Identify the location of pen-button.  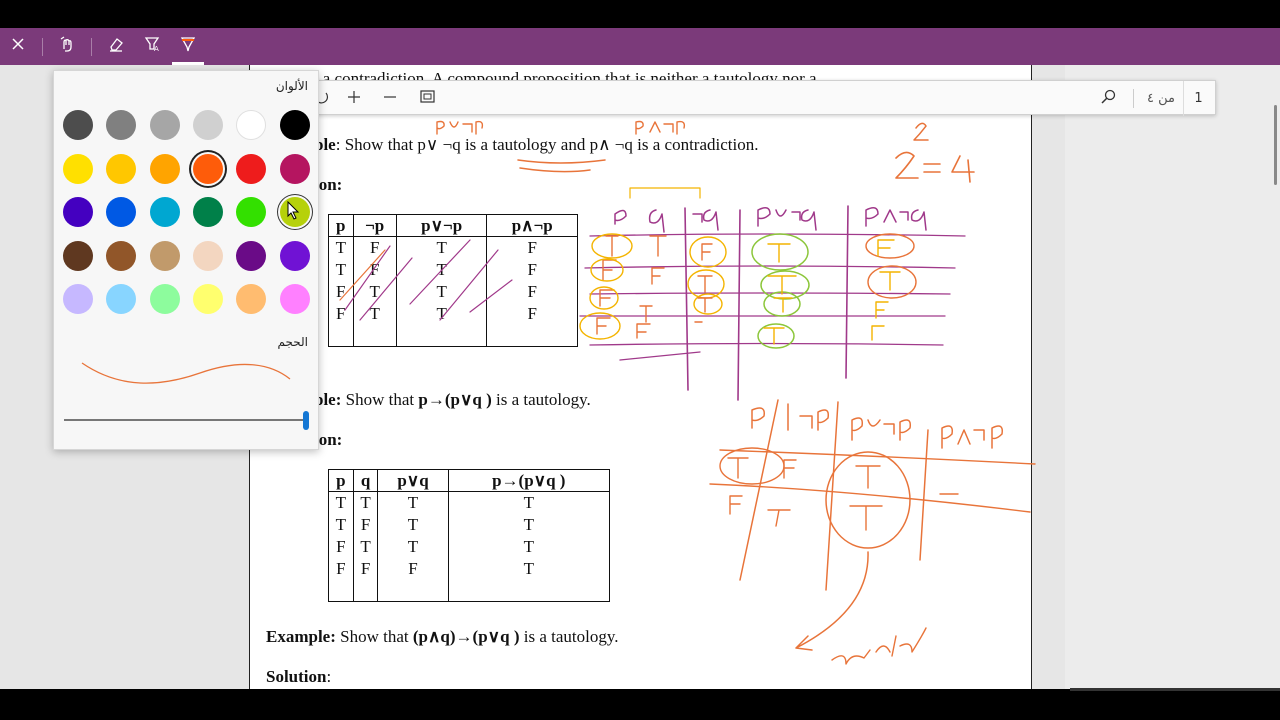
(188, 46).